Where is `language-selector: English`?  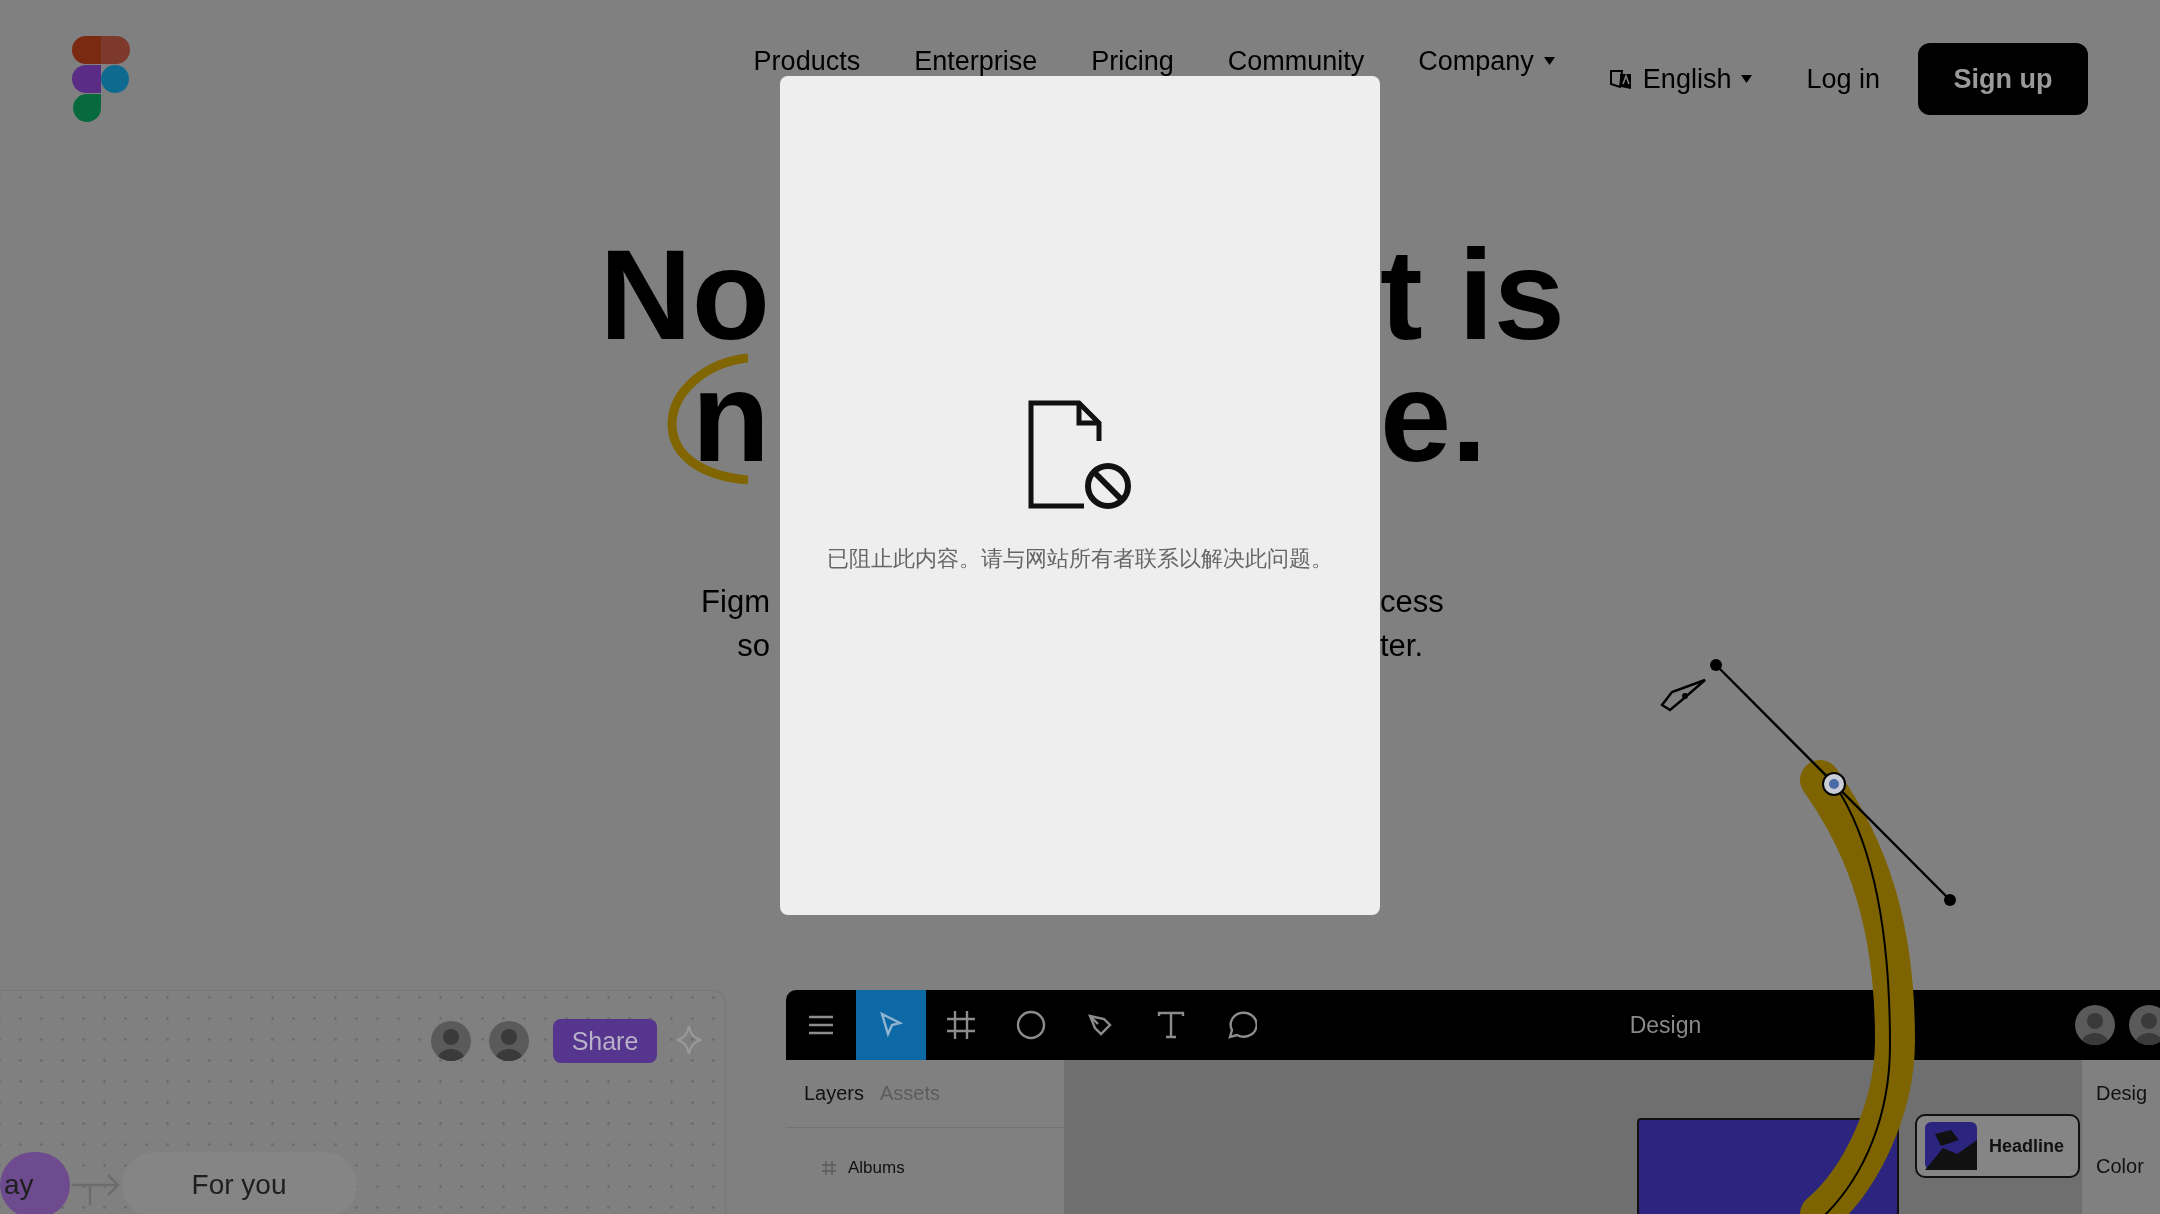
language-selector: English is located at coordinates (1680, 79).